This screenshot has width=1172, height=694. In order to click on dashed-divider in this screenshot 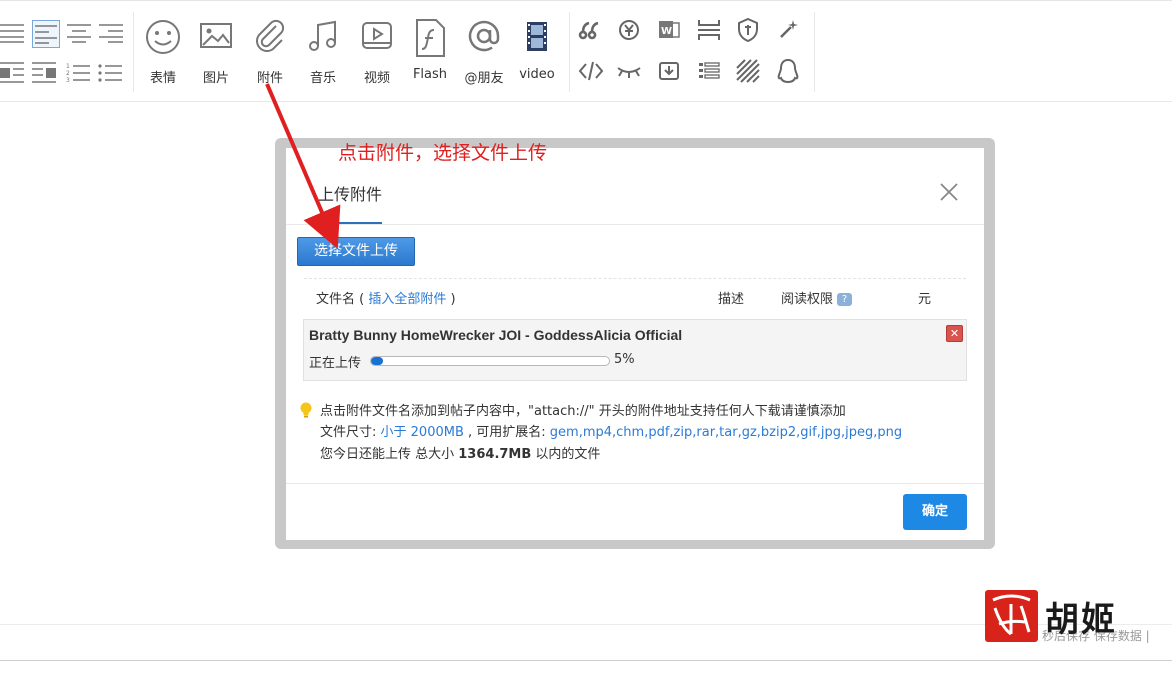, I will do `click(635, 278)`.